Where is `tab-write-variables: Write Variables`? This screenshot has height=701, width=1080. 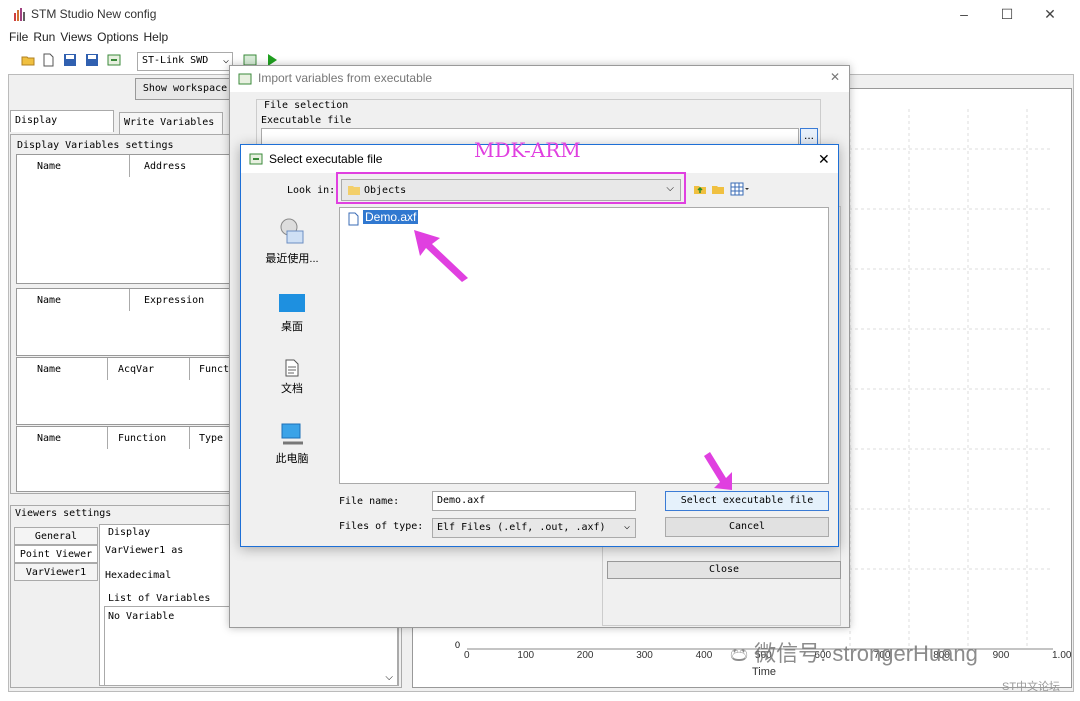 tab-write-variables: Write Variables is located at coordinates (171, 123).